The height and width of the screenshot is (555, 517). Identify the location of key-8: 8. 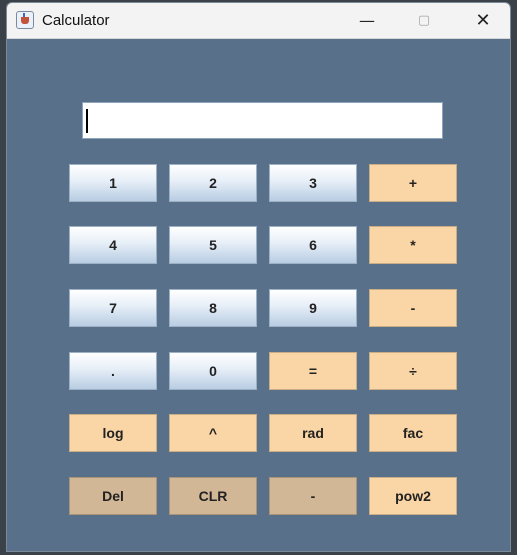
(213, 308).